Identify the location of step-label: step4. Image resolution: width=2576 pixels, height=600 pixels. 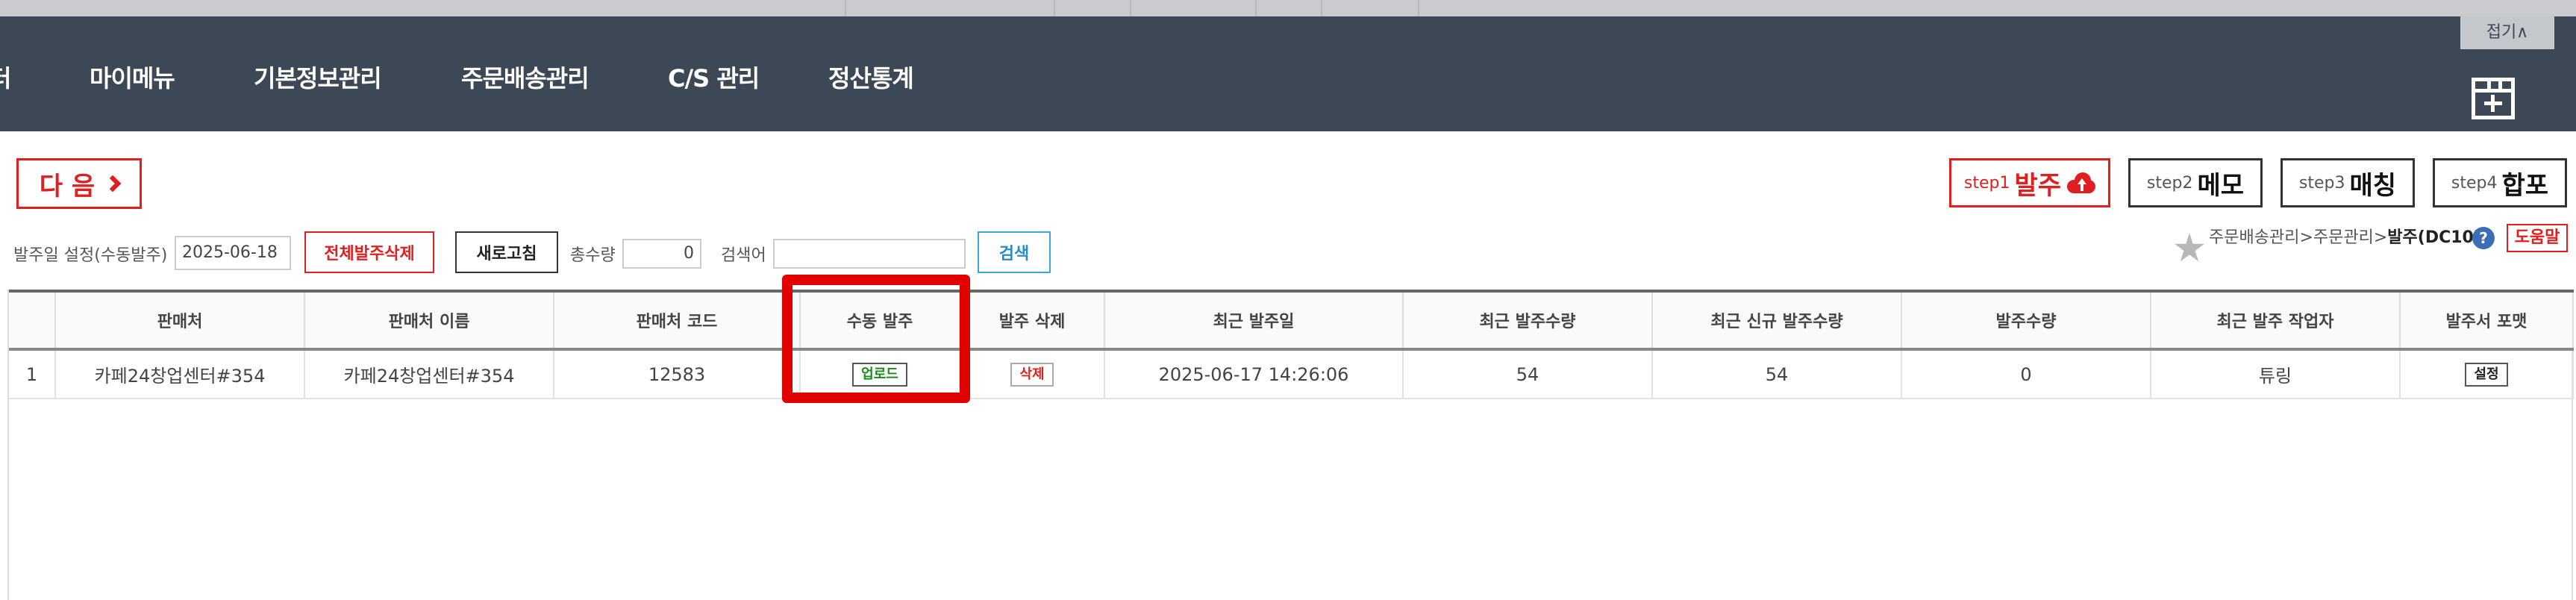
(2474, 183).